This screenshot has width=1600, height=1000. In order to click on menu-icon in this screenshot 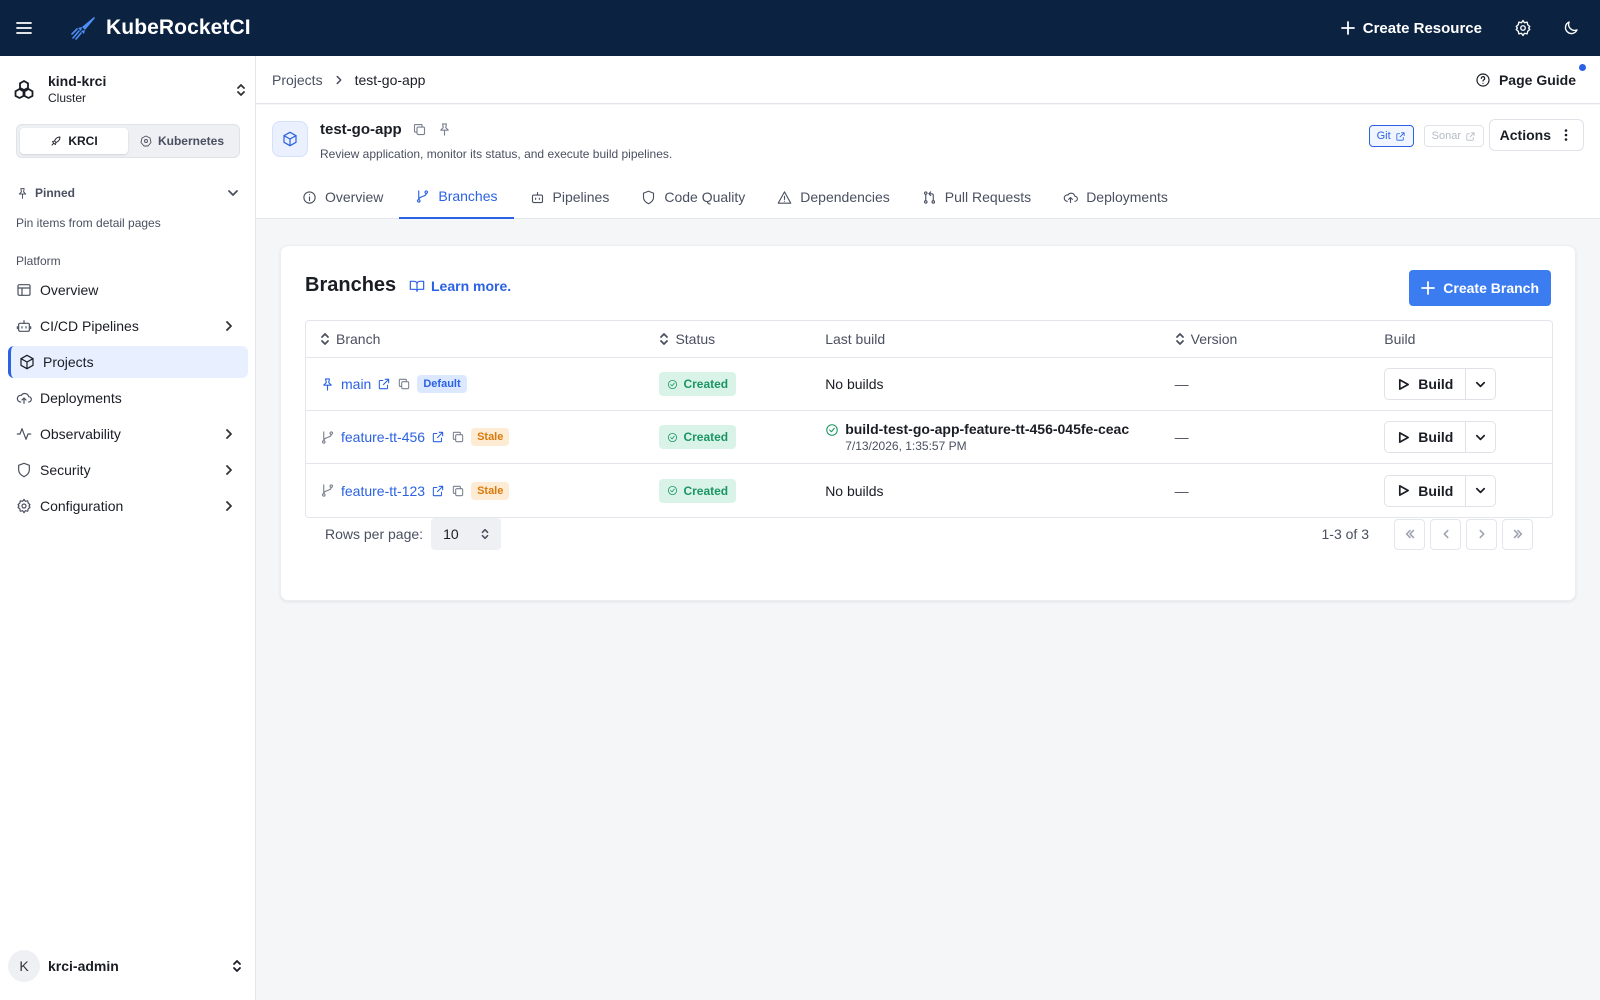, I will do `click(24, 28)`.